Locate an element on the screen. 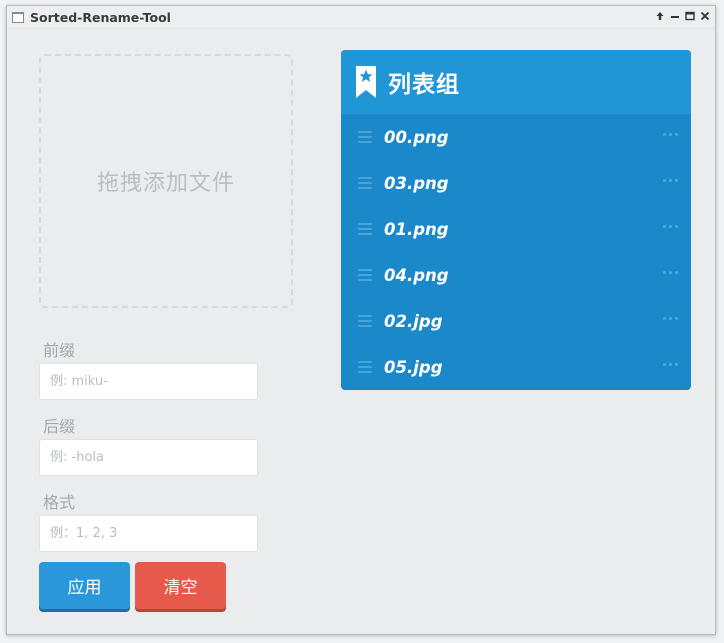 Image resolution: width=724 pixels, height=643 pixels. drop-zone-text: 拖拽添加文件 is located at coordinates (165, 183).